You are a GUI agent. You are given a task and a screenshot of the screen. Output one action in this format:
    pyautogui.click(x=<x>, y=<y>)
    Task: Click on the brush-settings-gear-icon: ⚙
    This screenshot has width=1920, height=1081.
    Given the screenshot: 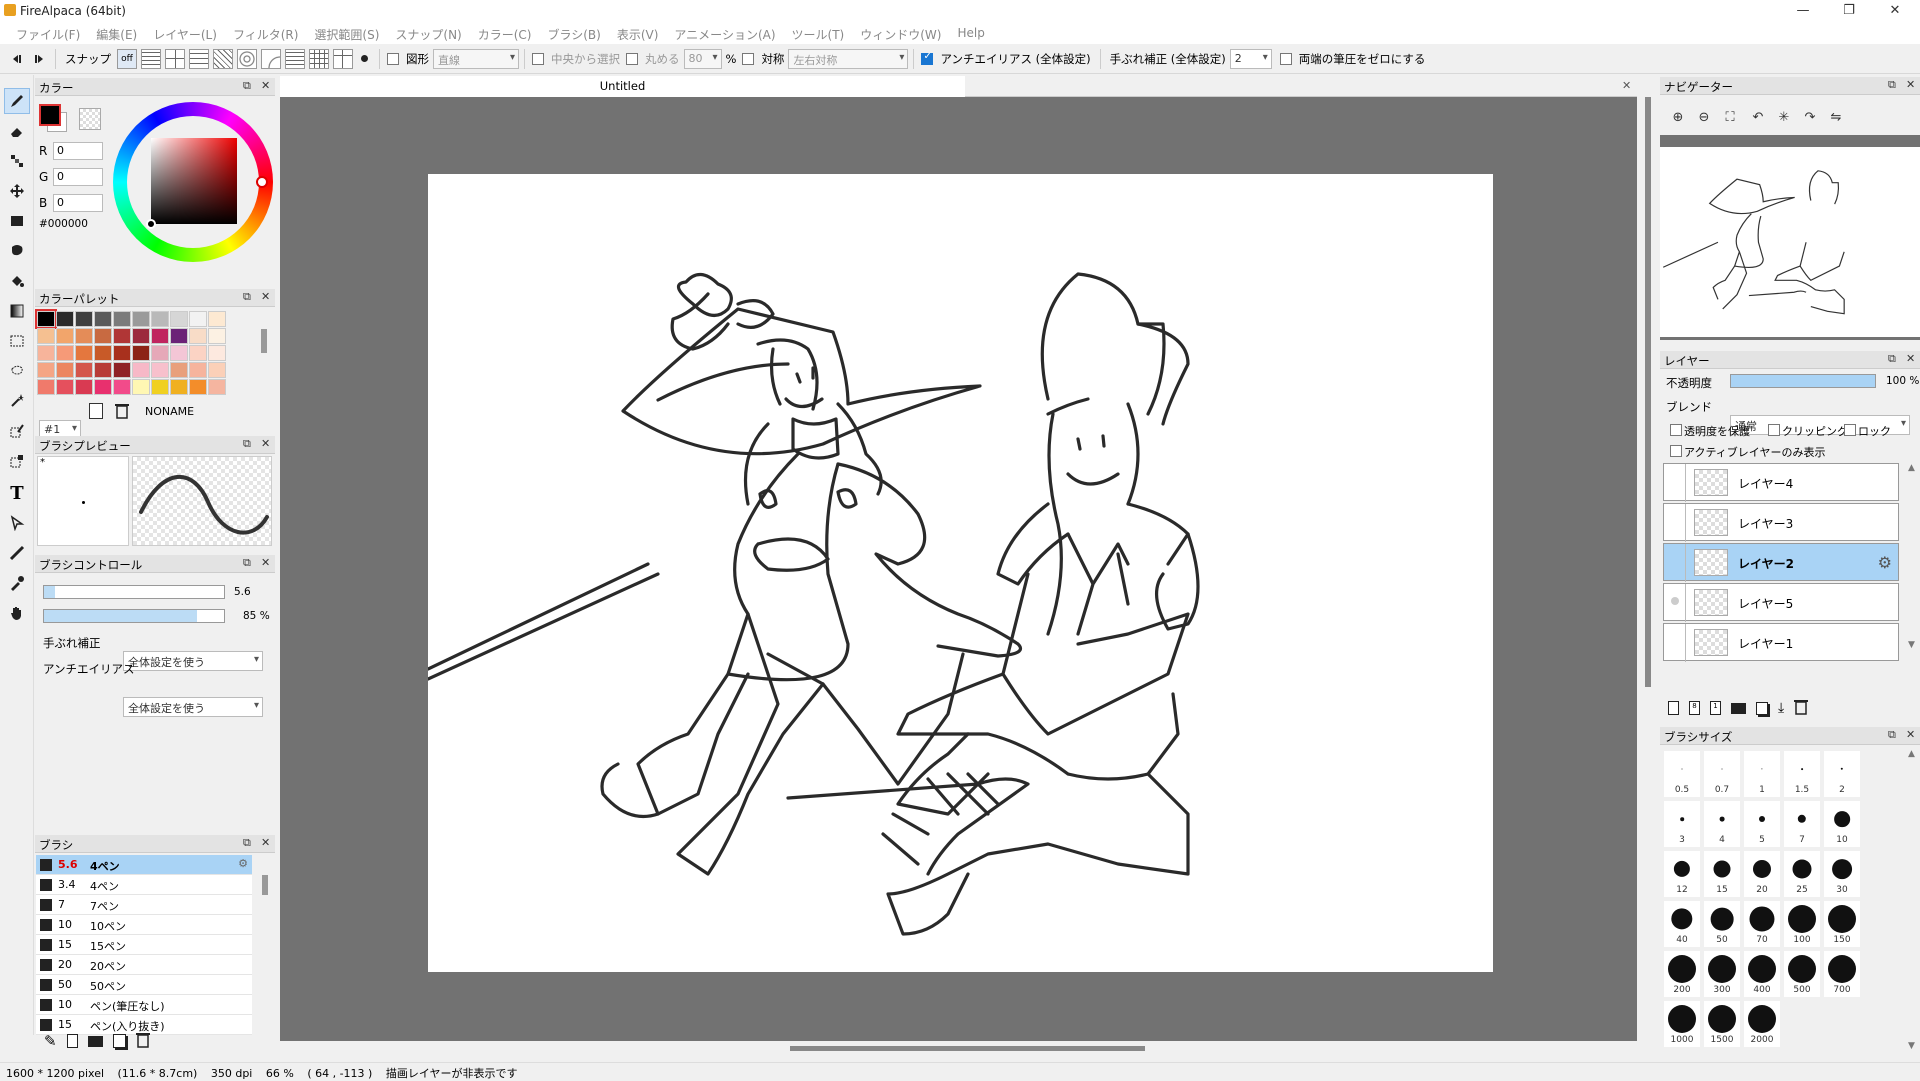 What is the action you would take?
    pyautogui.click(x=243, y=863)
    